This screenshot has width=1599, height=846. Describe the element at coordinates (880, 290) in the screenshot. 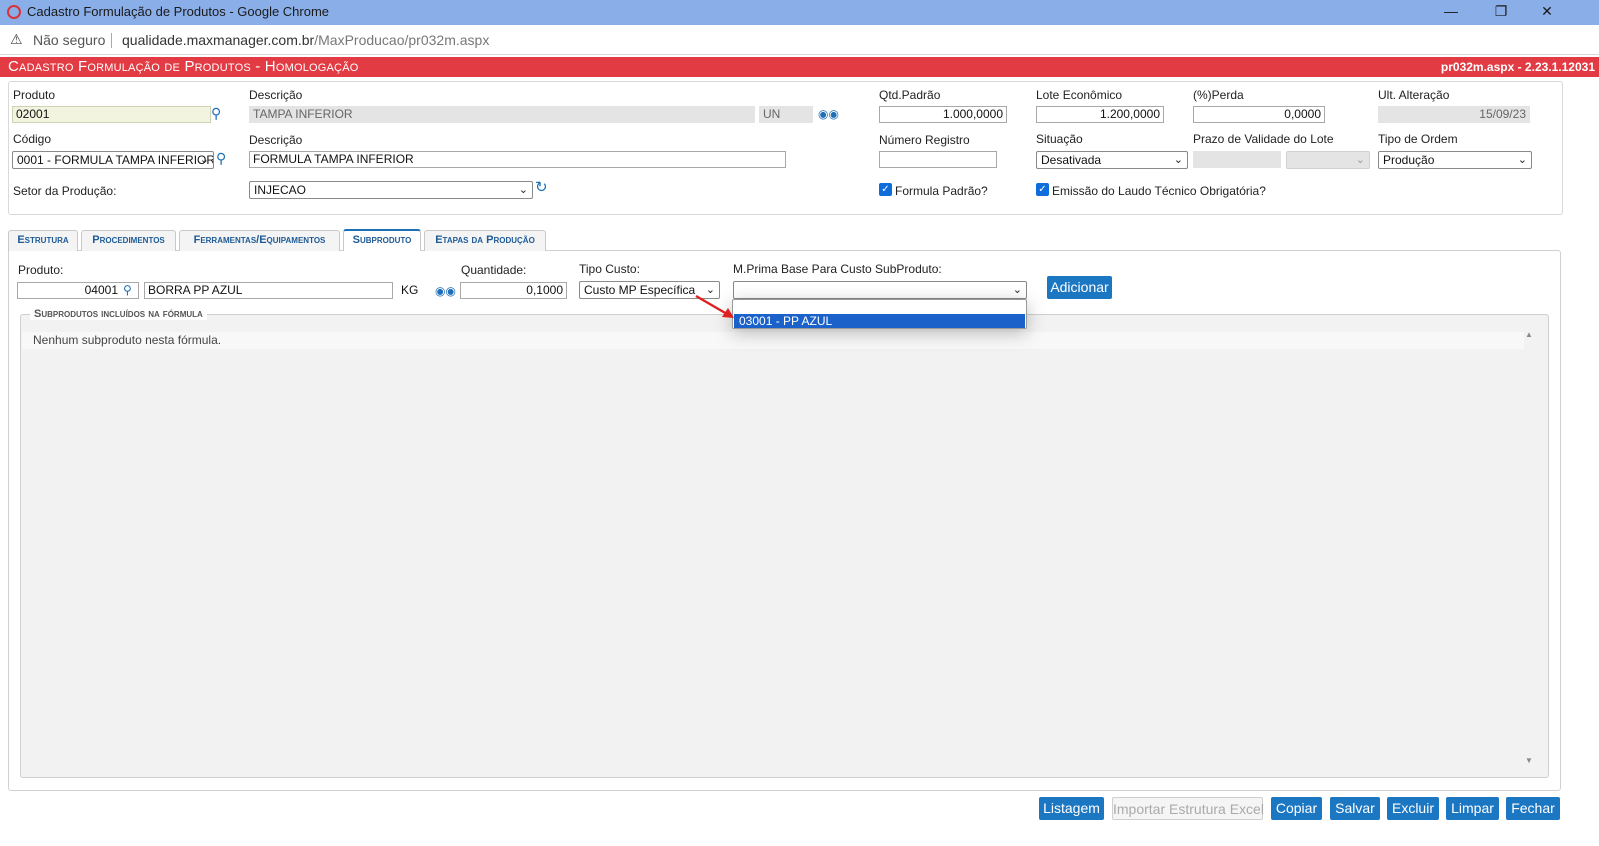

I see `mprima-select: ⌄` at that location.